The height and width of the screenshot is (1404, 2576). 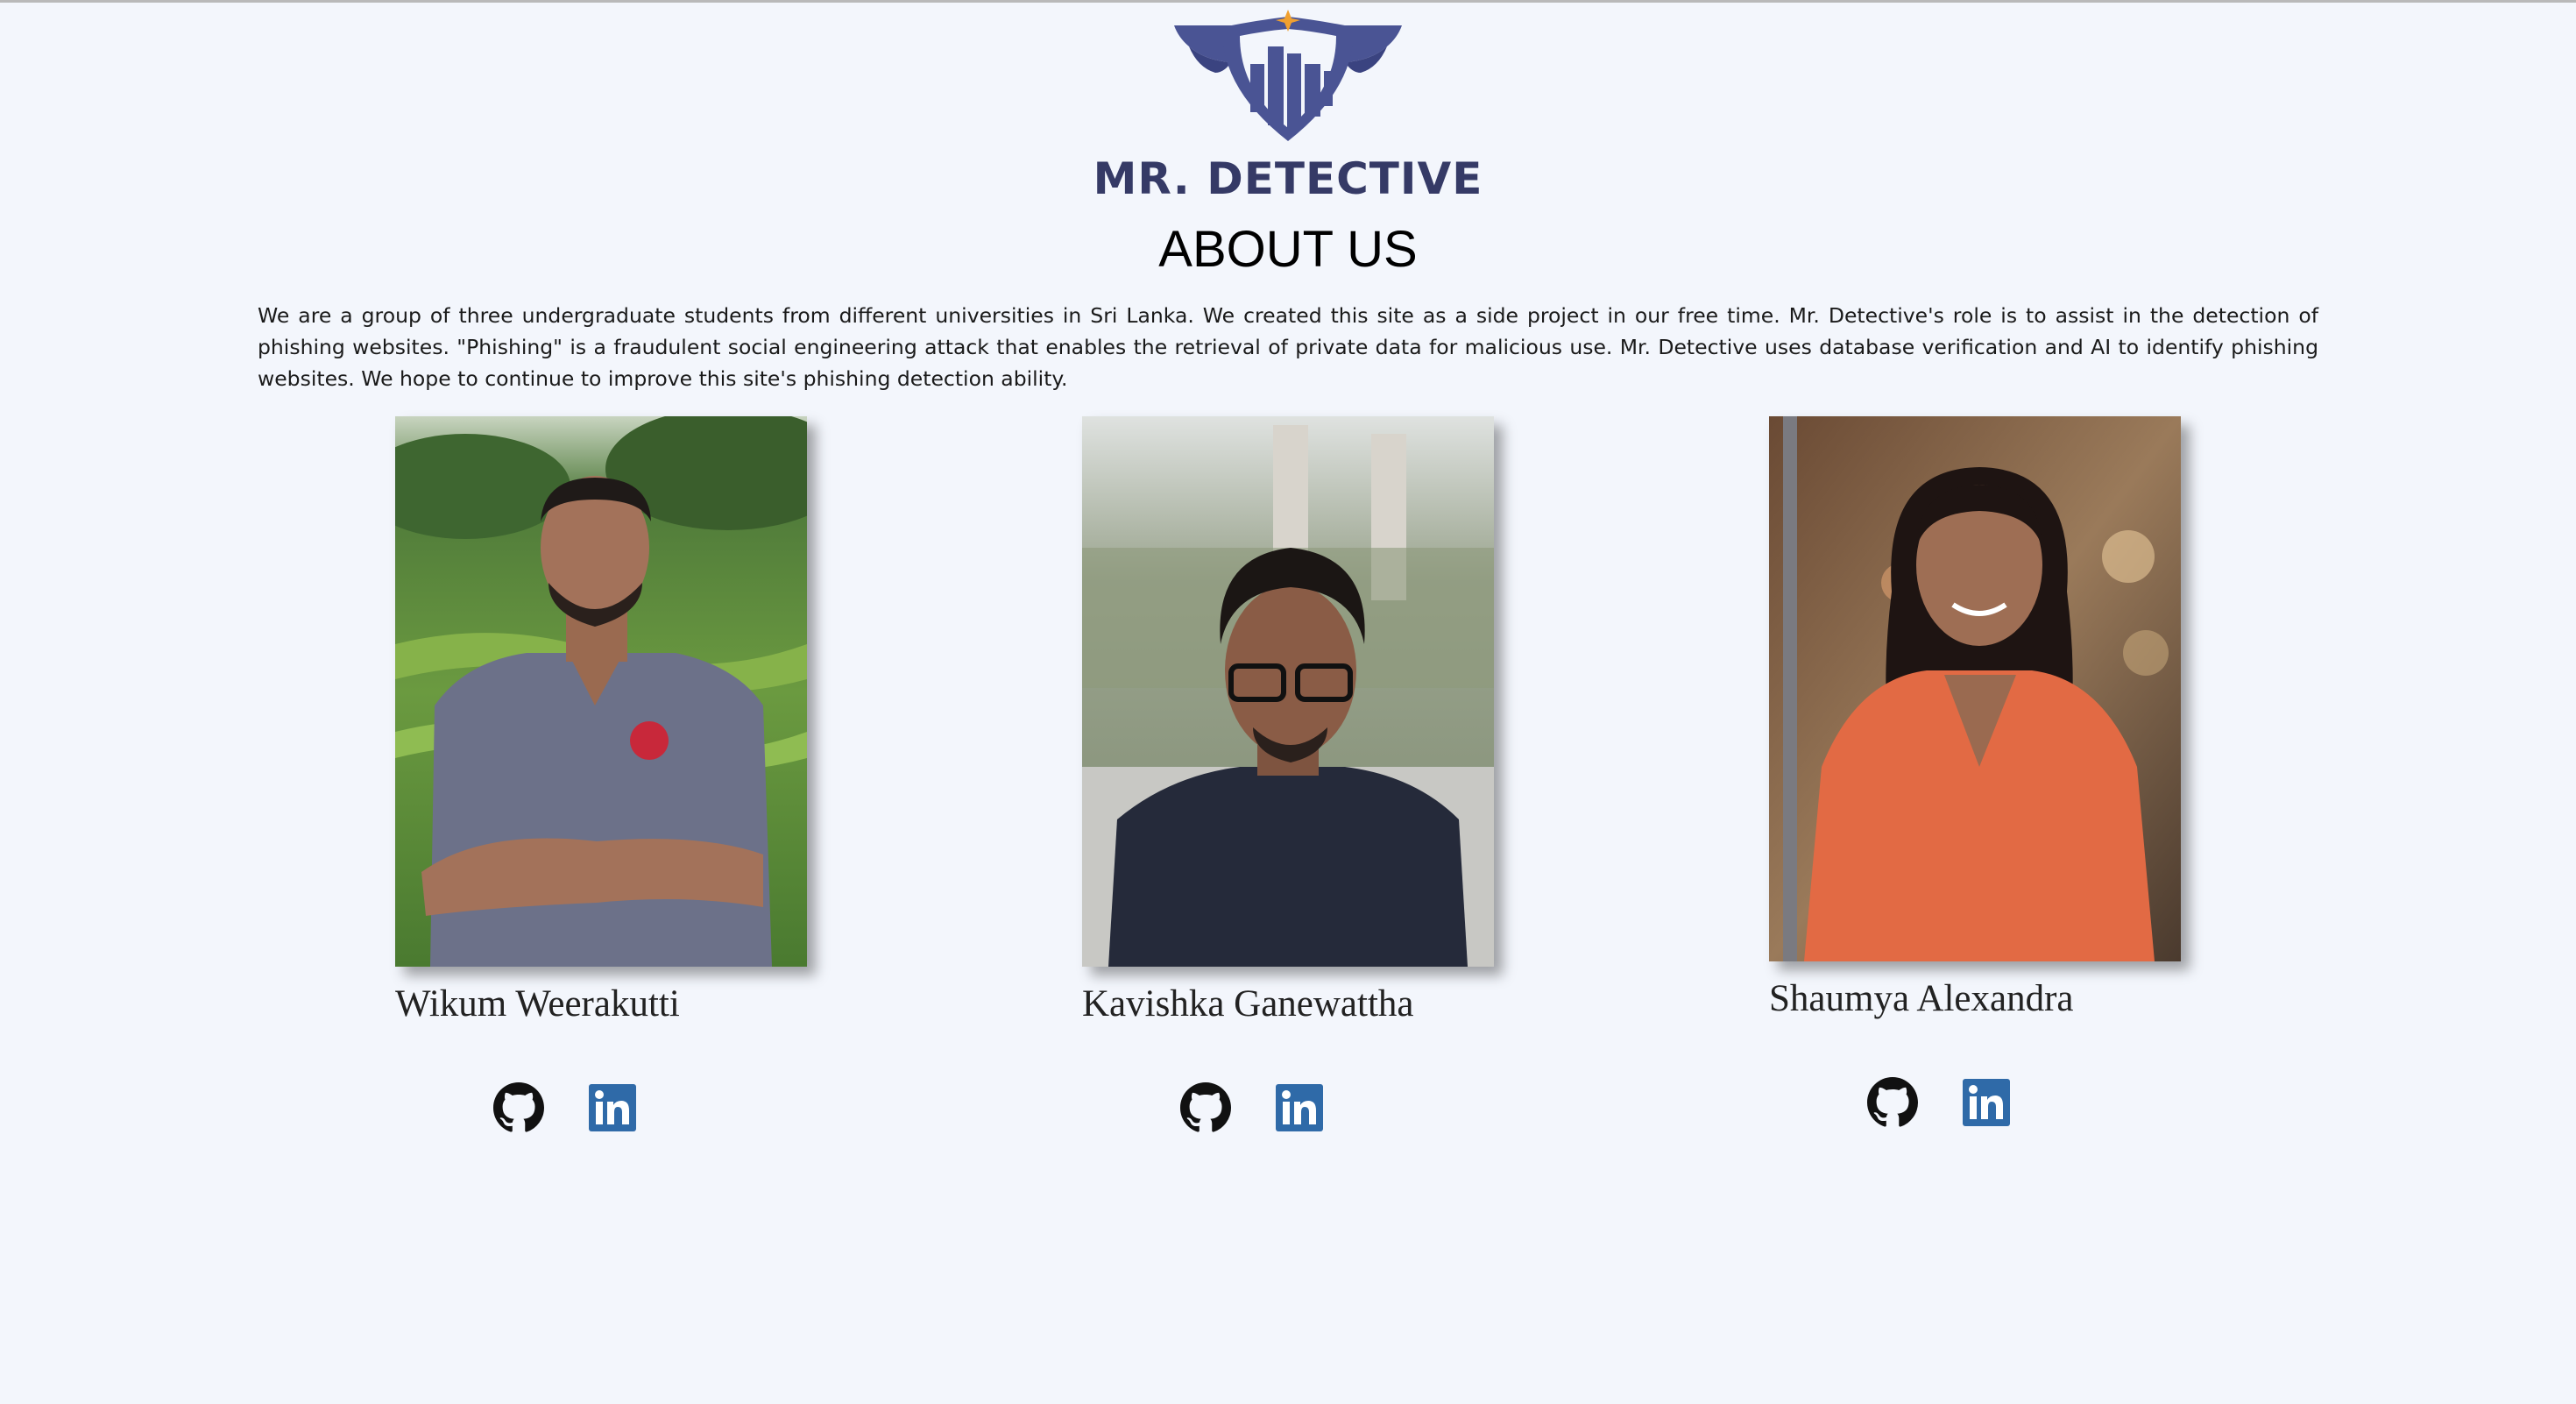 I want to click on member-name: Shaumya Alexandra, so click(x=1921, y=998).